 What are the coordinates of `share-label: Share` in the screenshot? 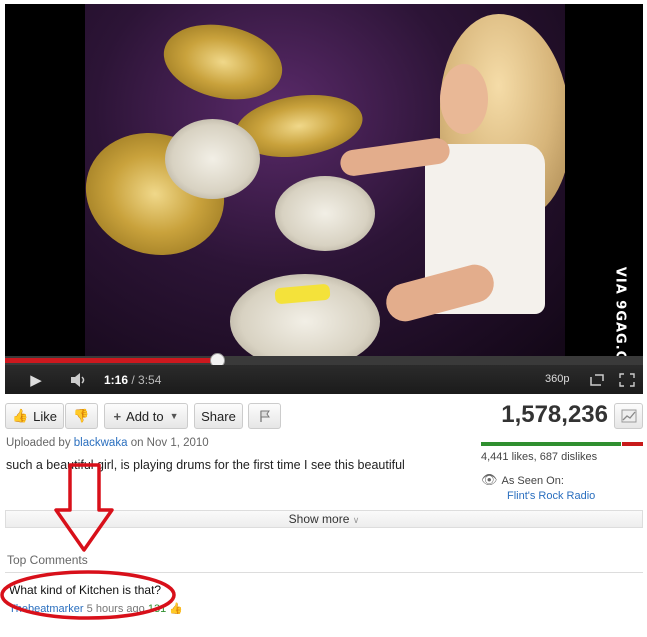 It's located at (218, 416).